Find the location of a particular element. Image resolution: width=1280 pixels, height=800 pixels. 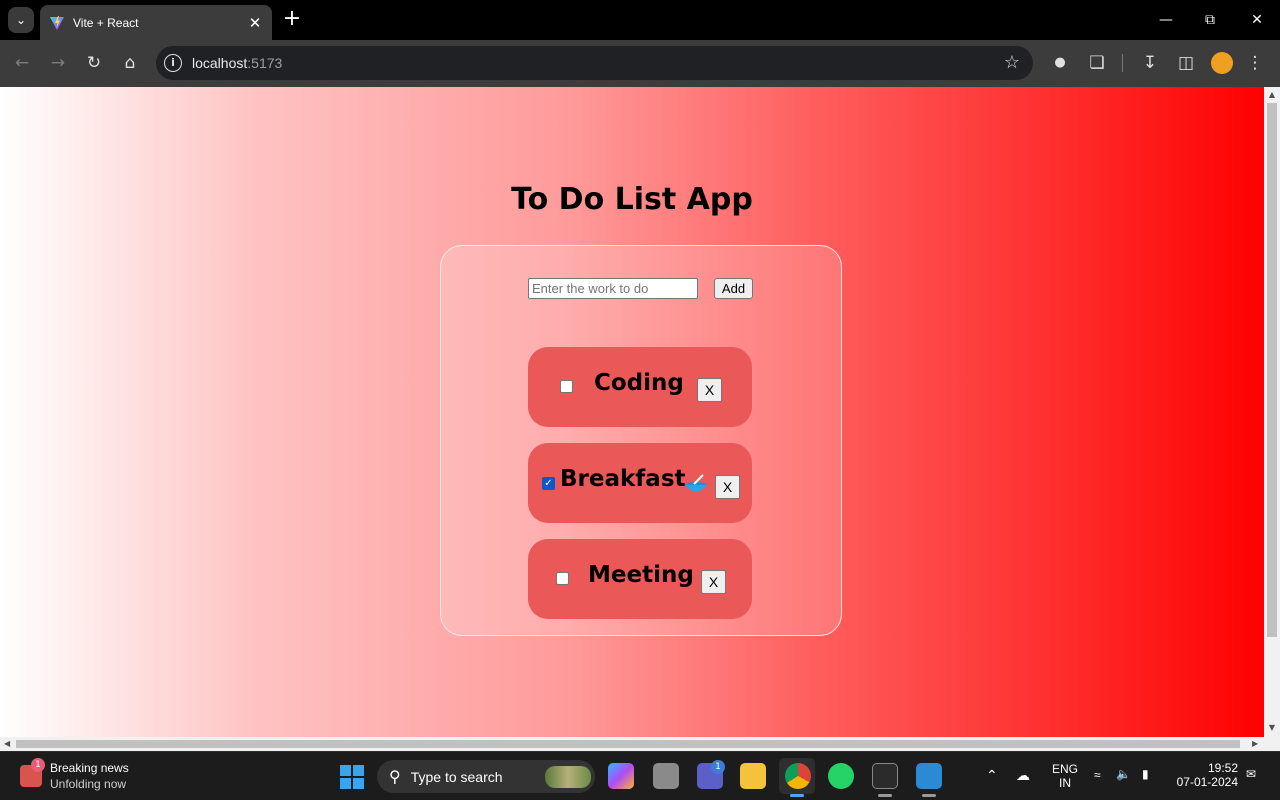

windows-start-icon is located at coordinates (352, 777).